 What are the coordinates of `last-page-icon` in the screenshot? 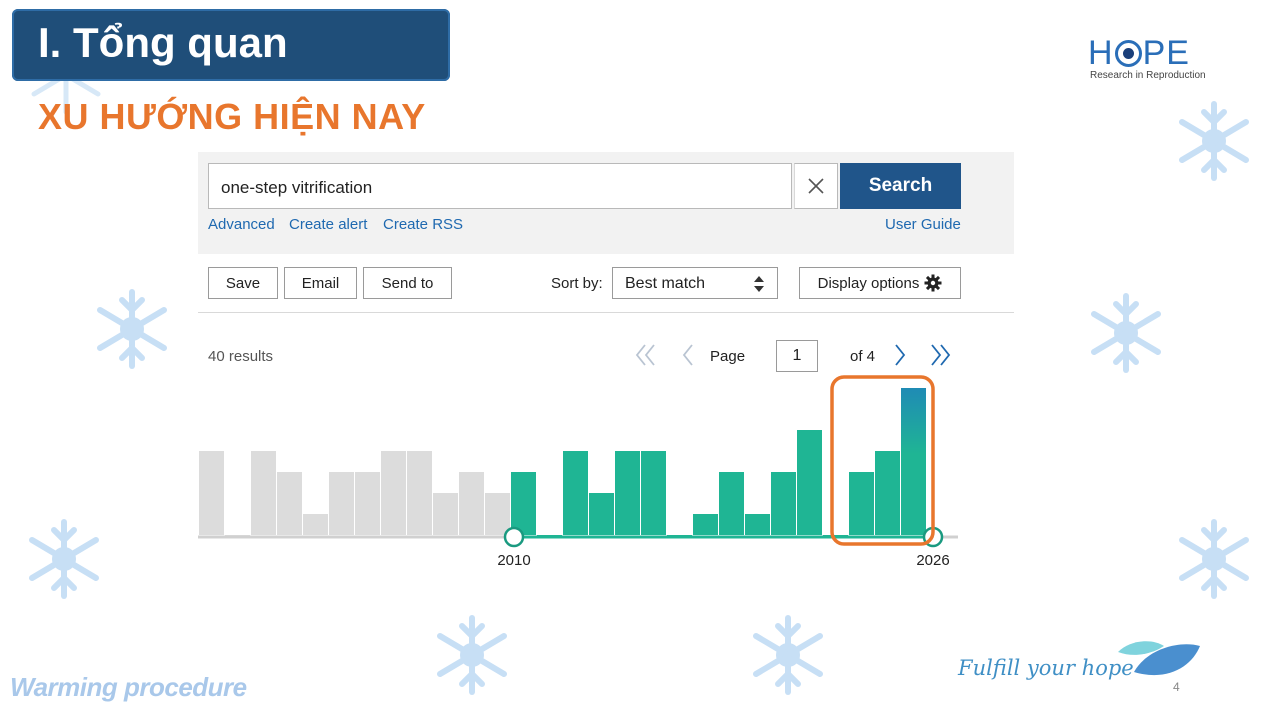 It's located at (940, 355).